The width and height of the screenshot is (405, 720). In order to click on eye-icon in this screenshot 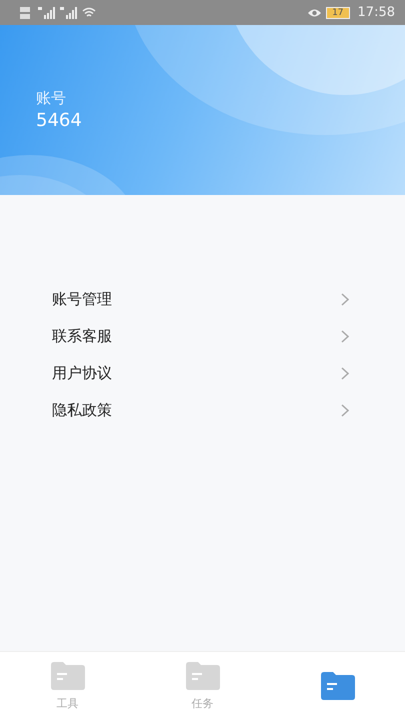, I will do `click(314, 13)`.